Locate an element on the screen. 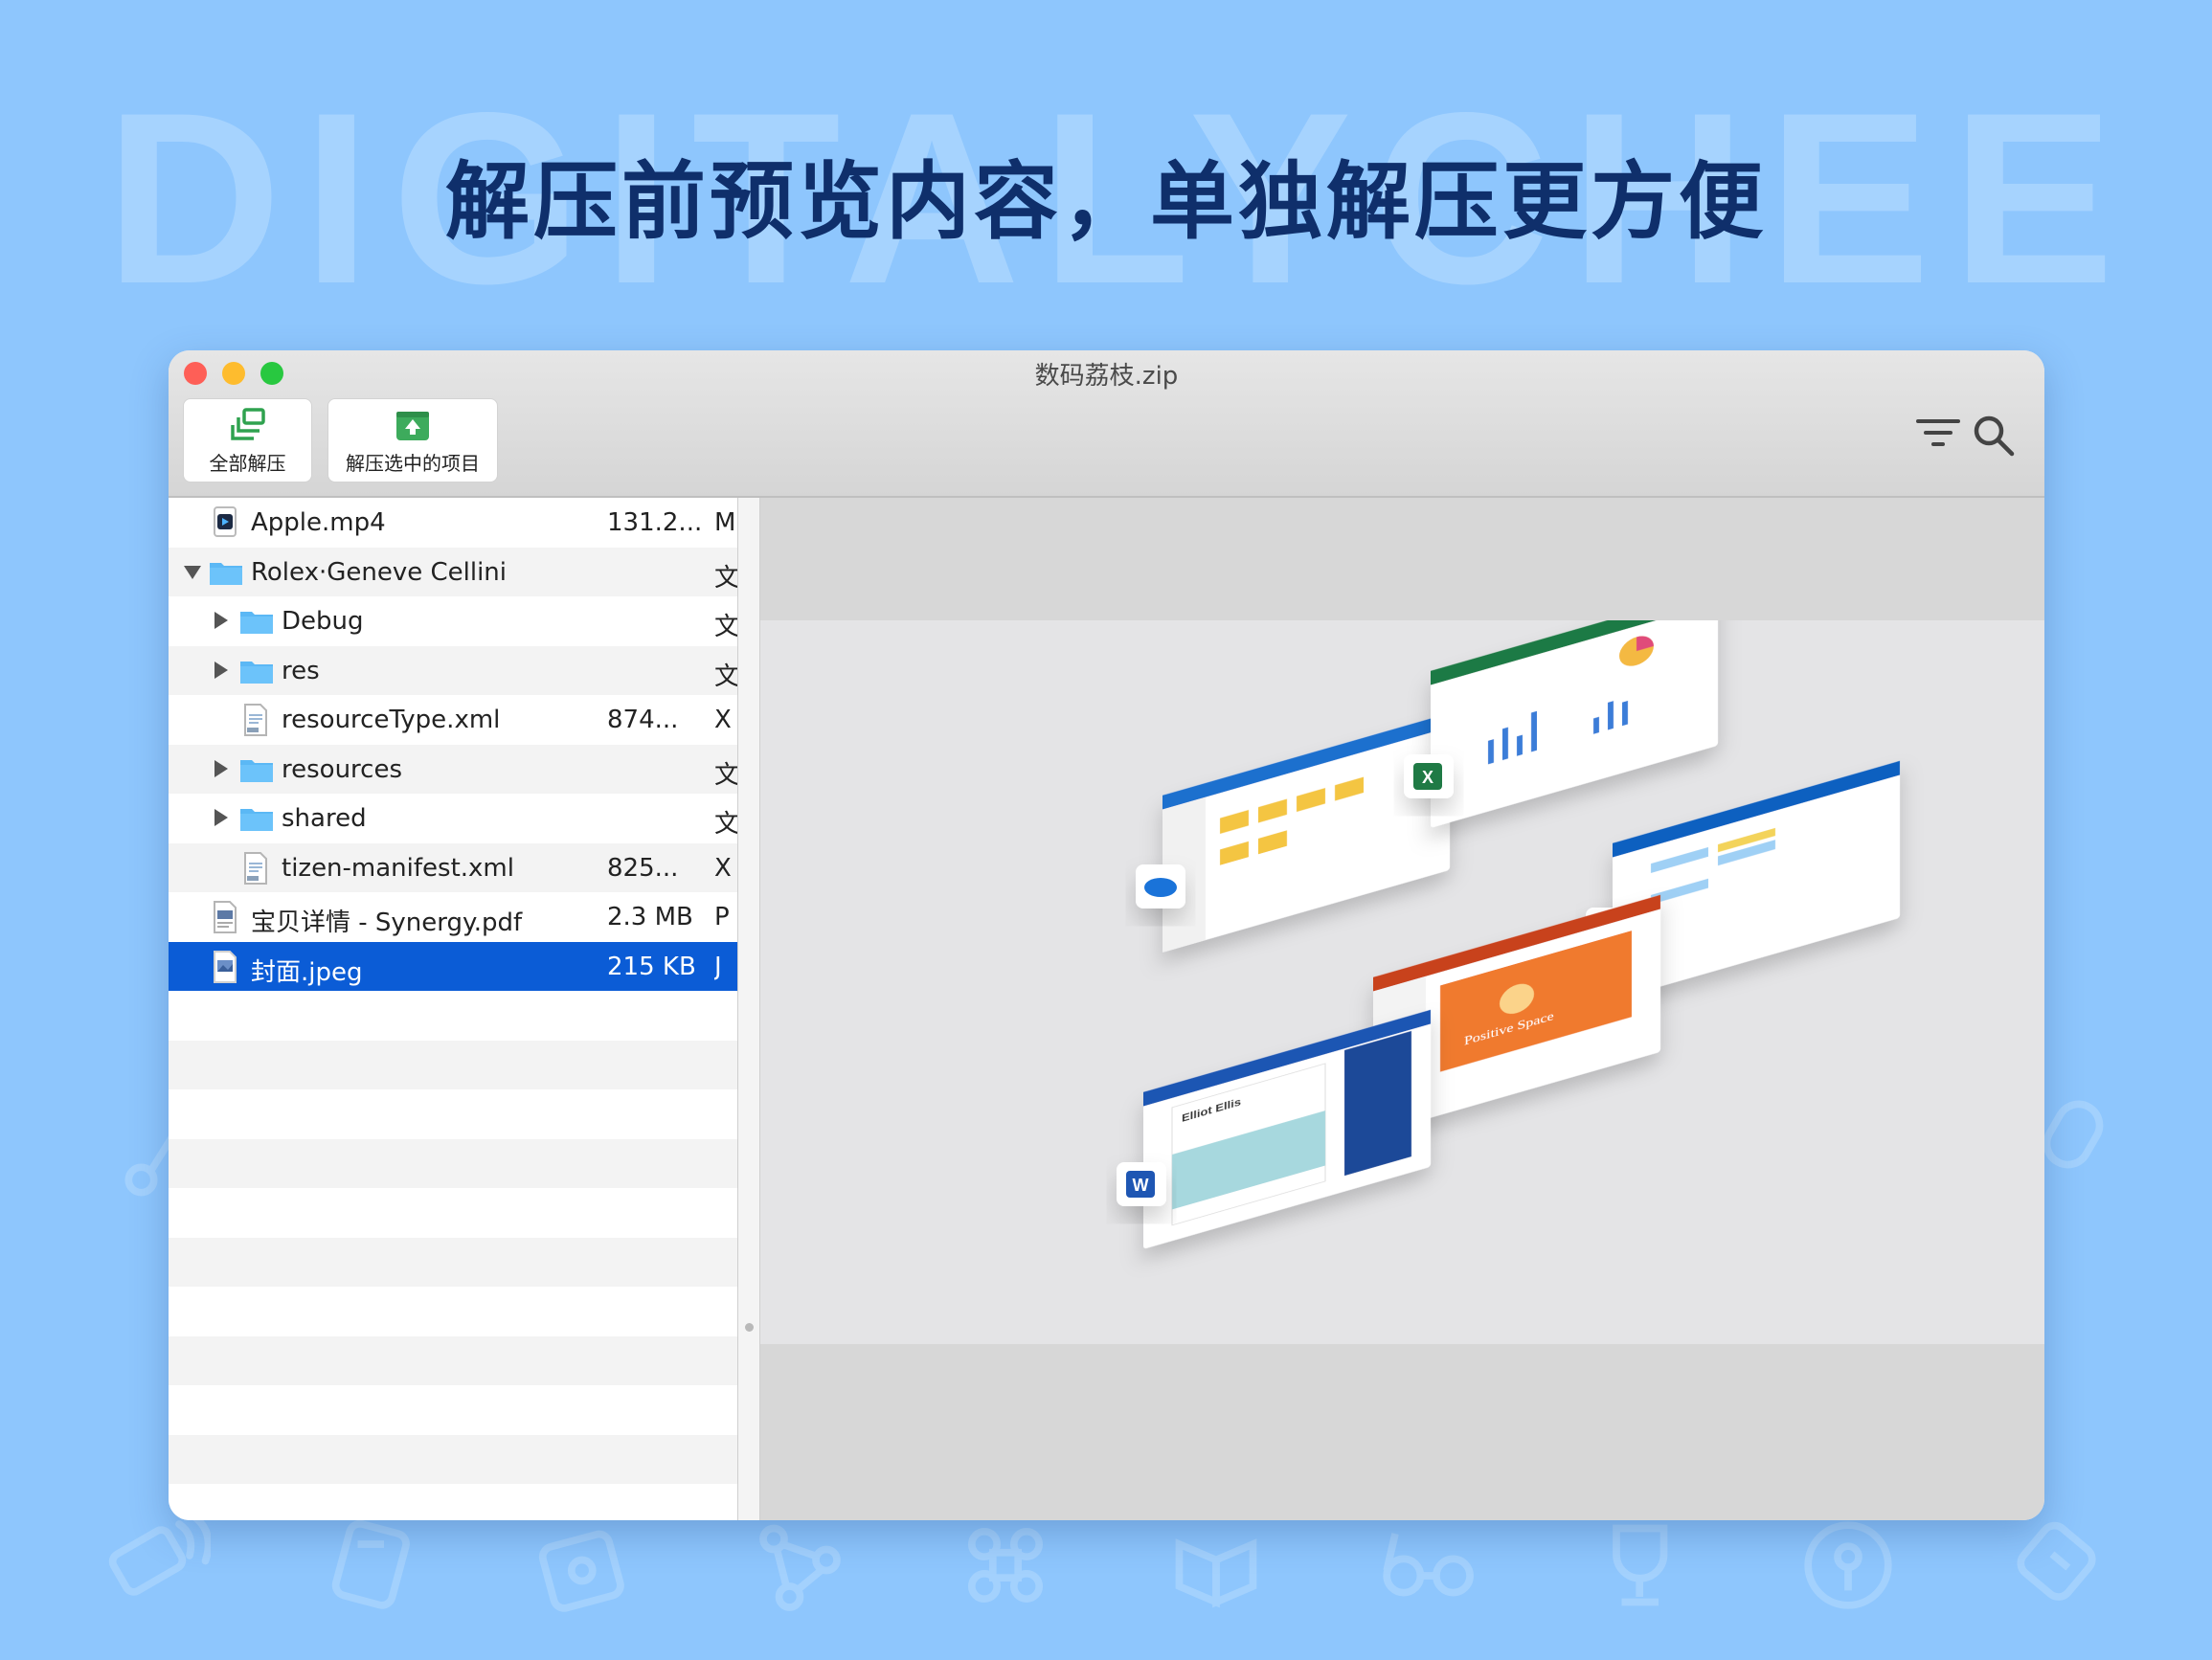 This screenshot has height=1660, width=2212. file-name: 封面.jpeg is located at coordinates (307, 972).